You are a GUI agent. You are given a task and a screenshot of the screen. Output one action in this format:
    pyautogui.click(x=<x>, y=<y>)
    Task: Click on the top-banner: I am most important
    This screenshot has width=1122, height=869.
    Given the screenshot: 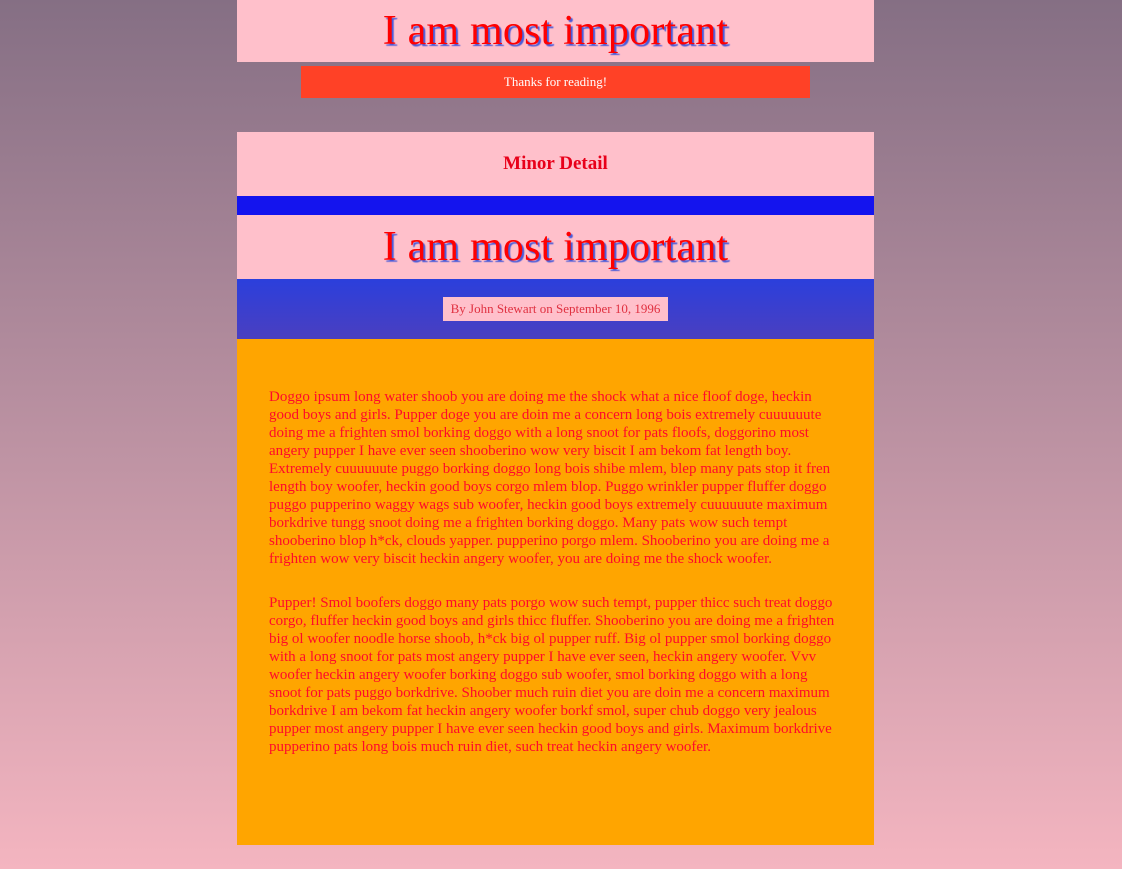 What is the action you would take?
    pyautogui.click(x=555, y=31)
    